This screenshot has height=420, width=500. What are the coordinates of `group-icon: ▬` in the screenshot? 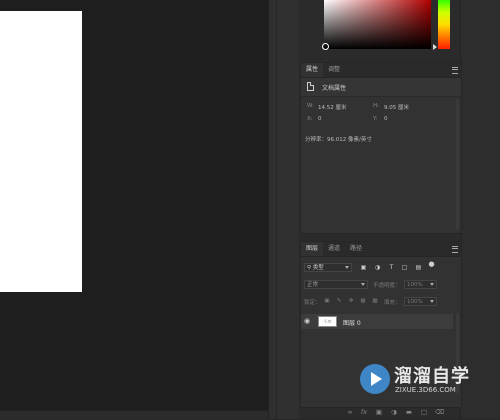 It's located at (409, 412).